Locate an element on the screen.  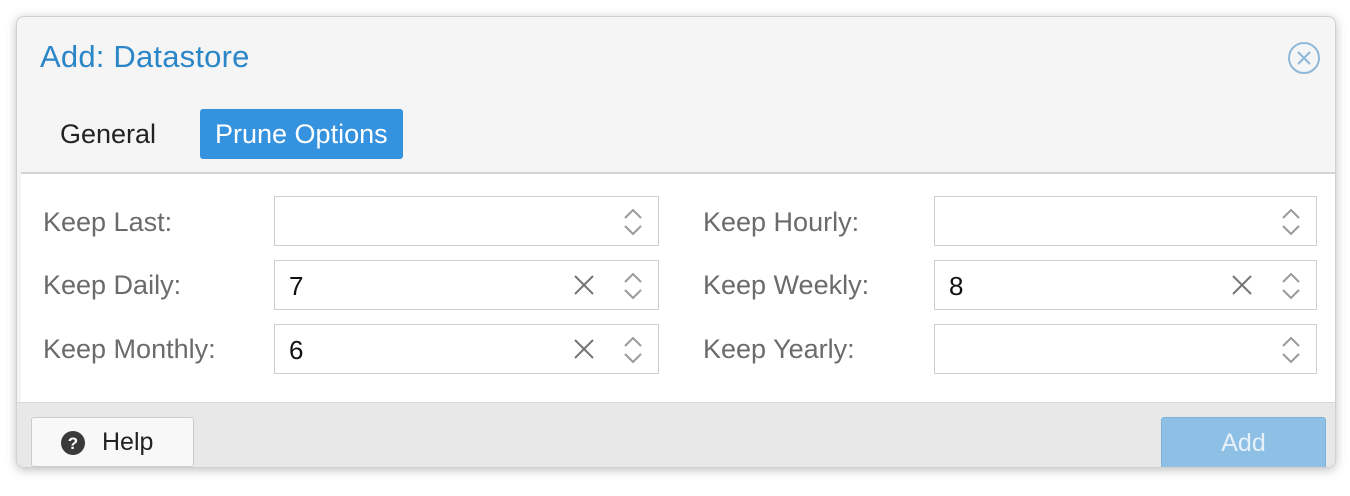
add-button: Add is located at coordinates (1243, 442).